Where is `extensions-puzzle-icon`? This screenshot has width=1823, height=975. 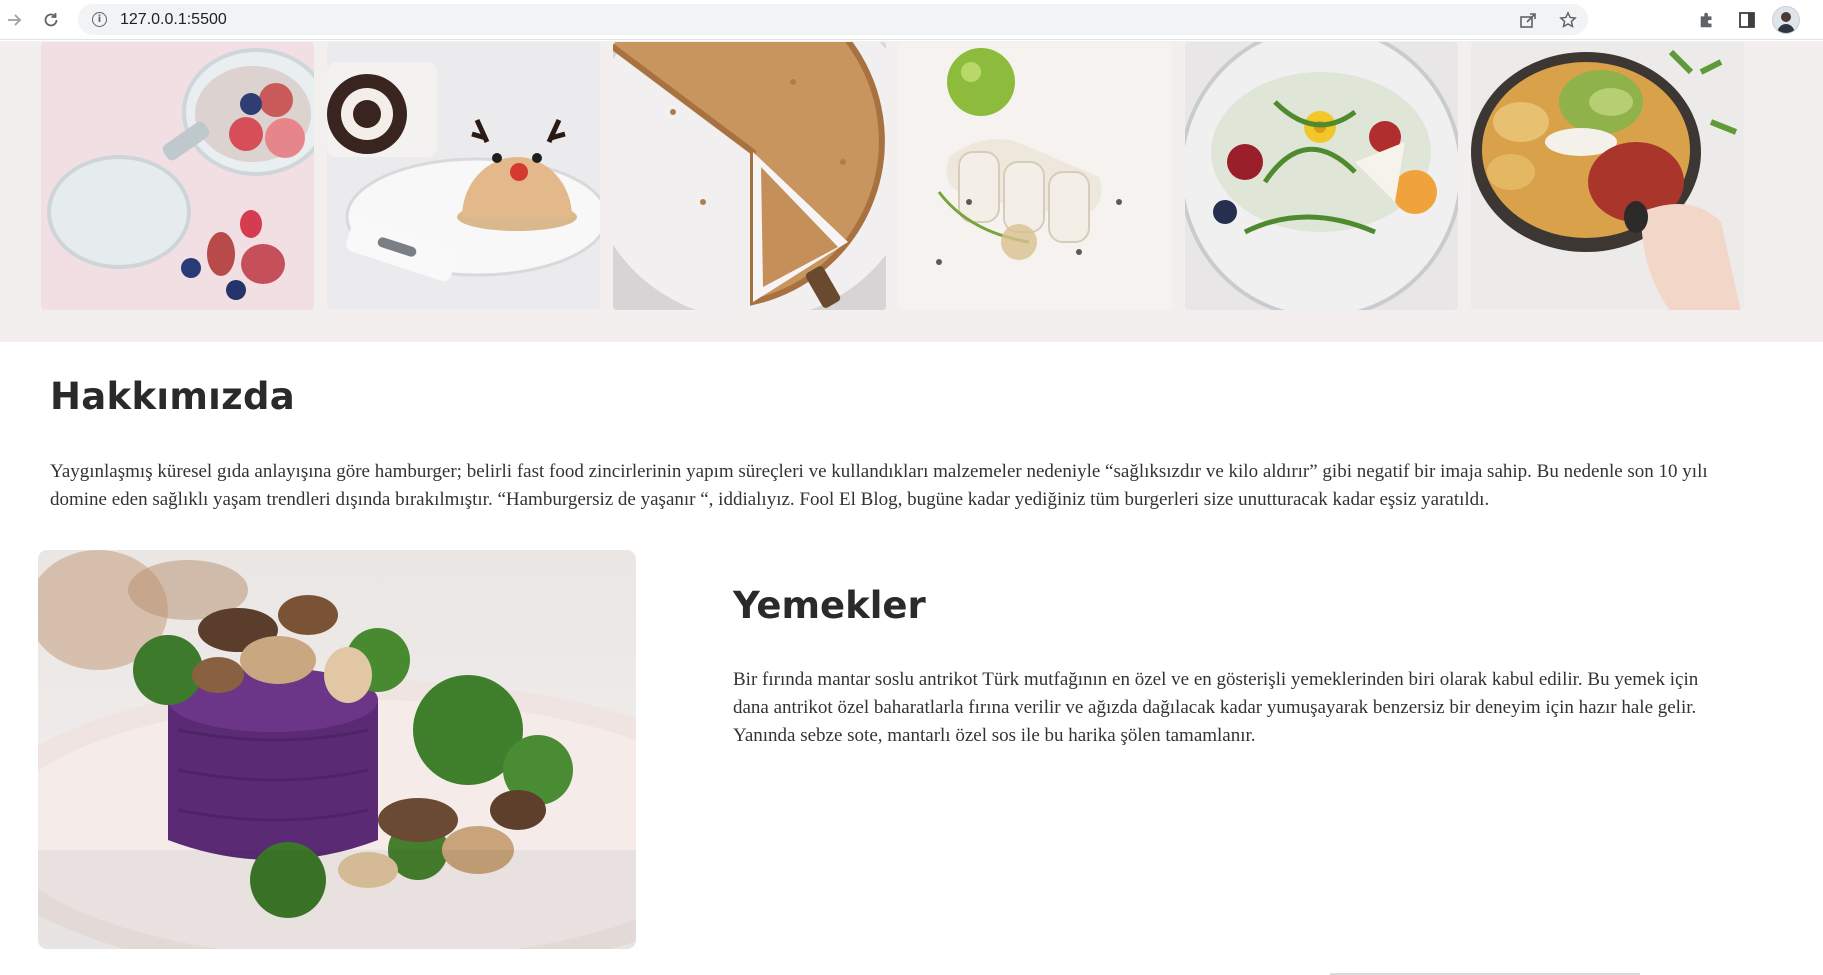
extensions-puzzle-icon is located at coordinates (1707, 20).